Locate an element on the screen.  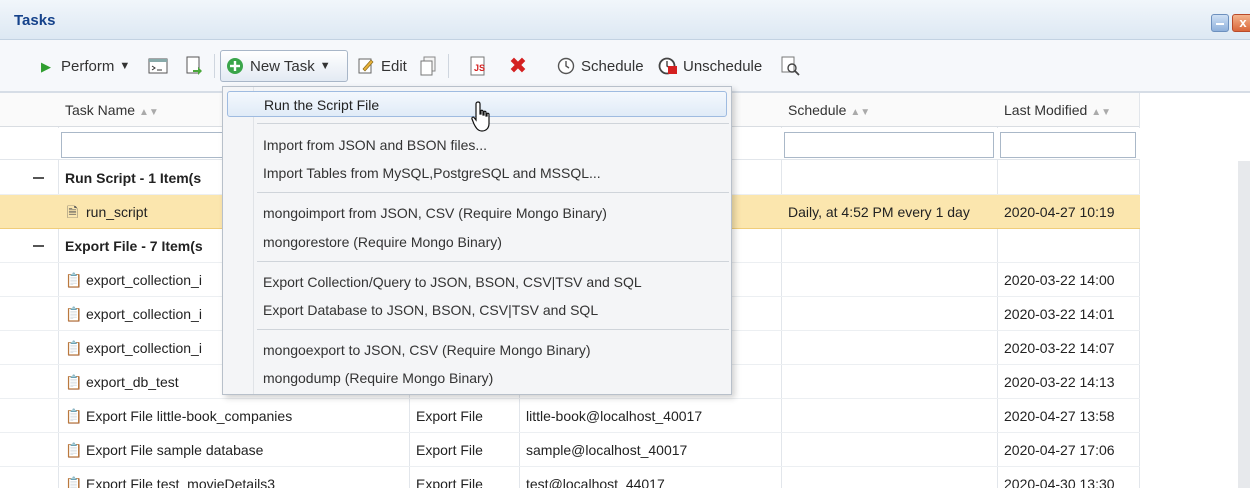
copy-icon is located at coordinates (428, 66).